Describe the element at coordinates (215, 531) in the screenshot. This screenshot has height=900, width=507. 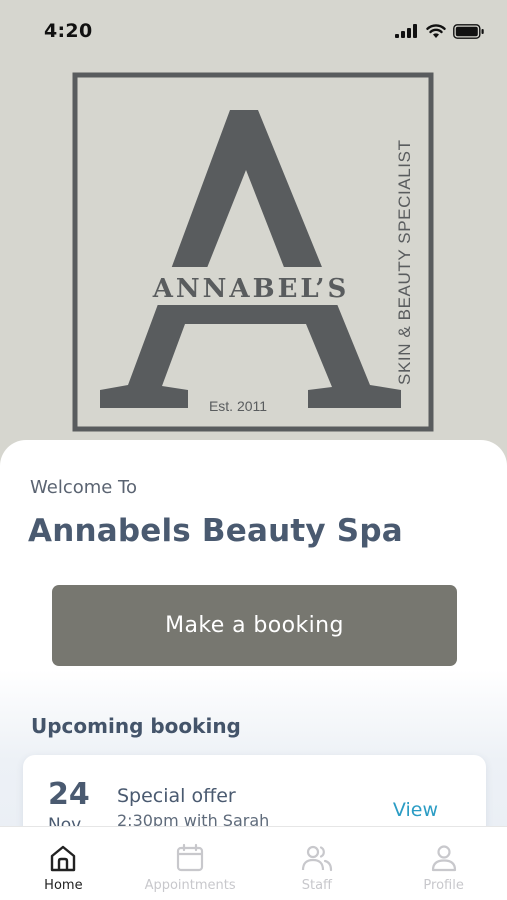
I see `spa-name: Annabels Beauty Spa` at that location.